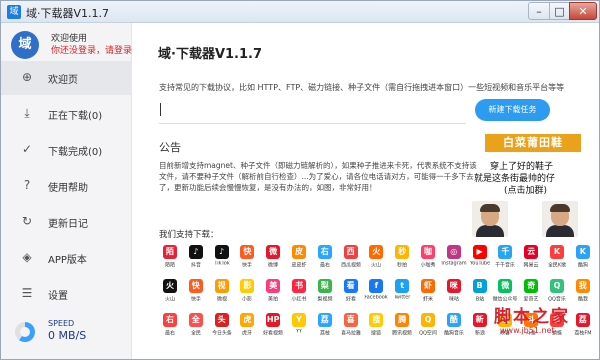 Image resolution: width=600 pixels, height=360 pixels. I want to click on platform-logo: 看好看, so click(351, 294).